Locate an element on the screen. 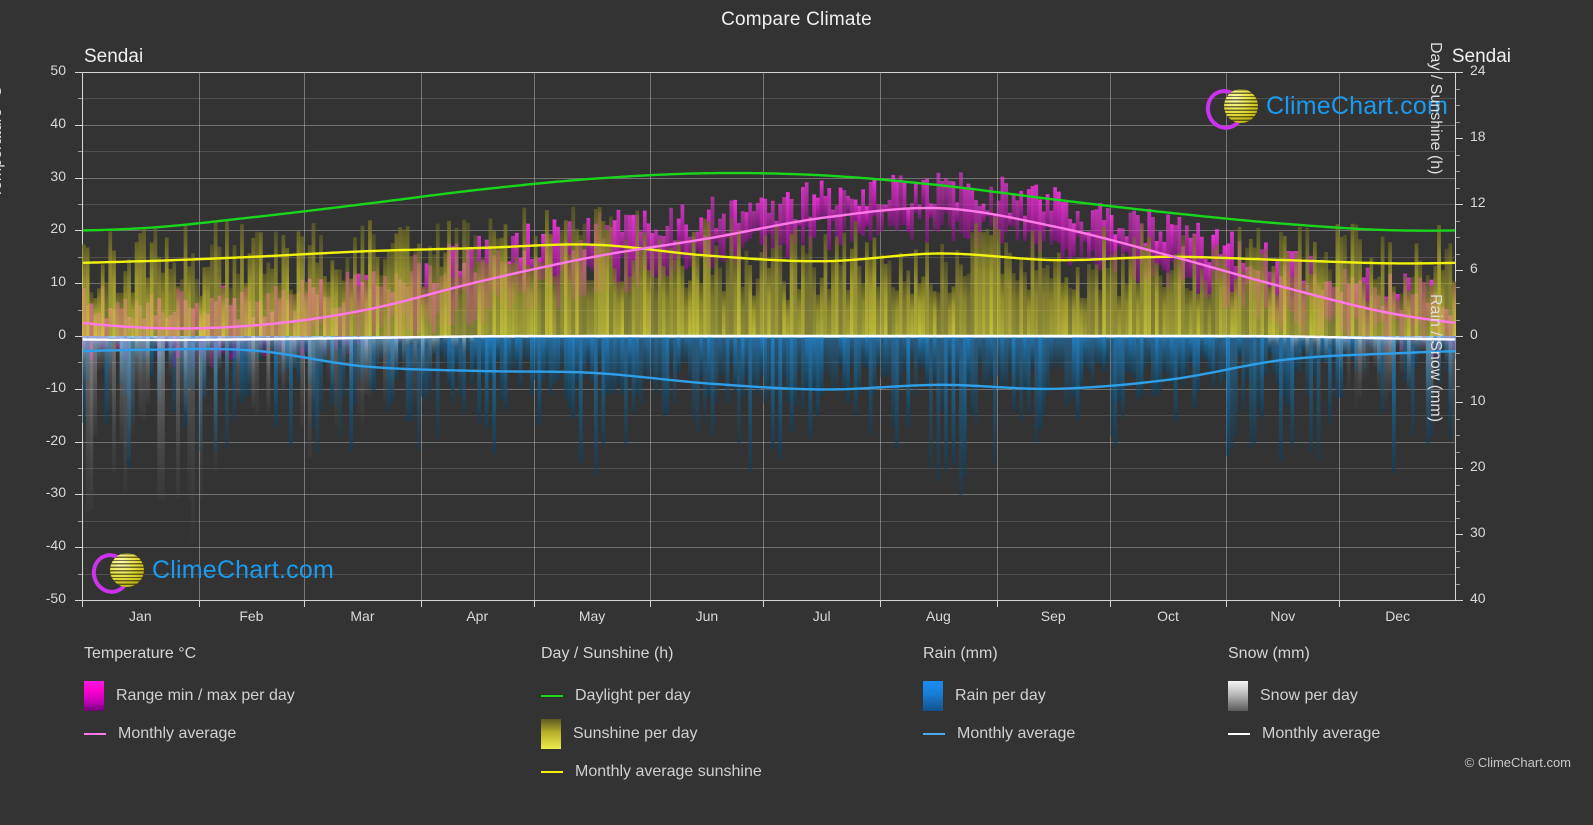 This screenshot has width=1593, height=825. y-axis-tick-label-temperature: 30 is located at coordinates (58, 175).